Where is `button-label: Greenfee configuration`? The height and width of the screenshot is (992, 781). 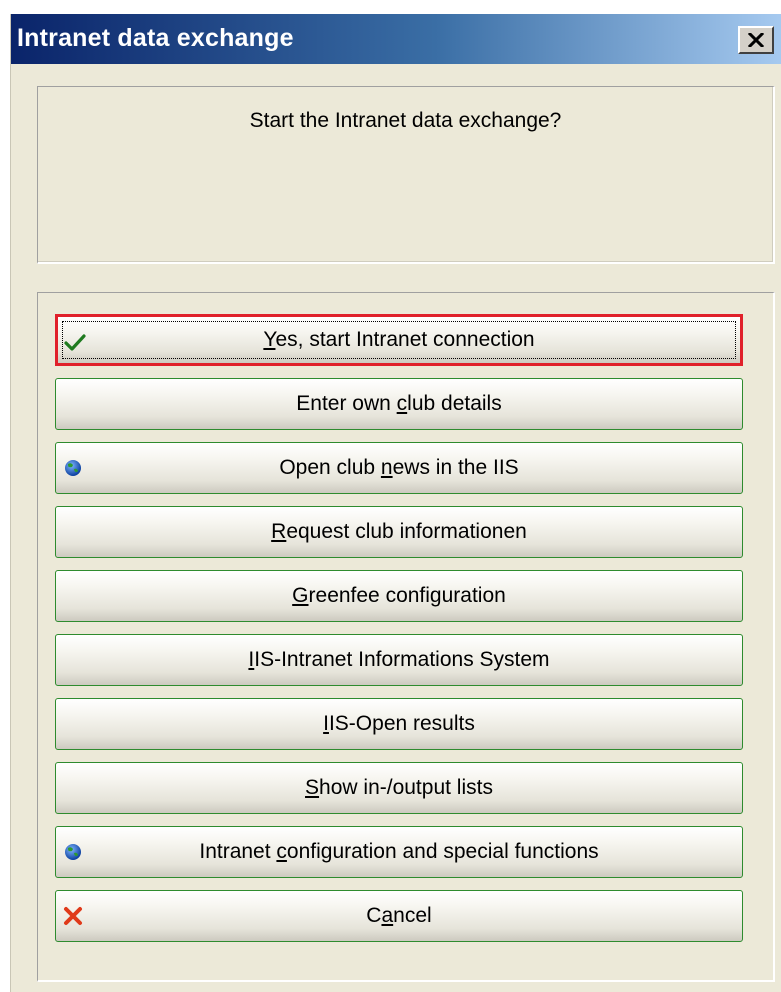 button-label: Greenfee configuration is located at coordinates (399, 595).